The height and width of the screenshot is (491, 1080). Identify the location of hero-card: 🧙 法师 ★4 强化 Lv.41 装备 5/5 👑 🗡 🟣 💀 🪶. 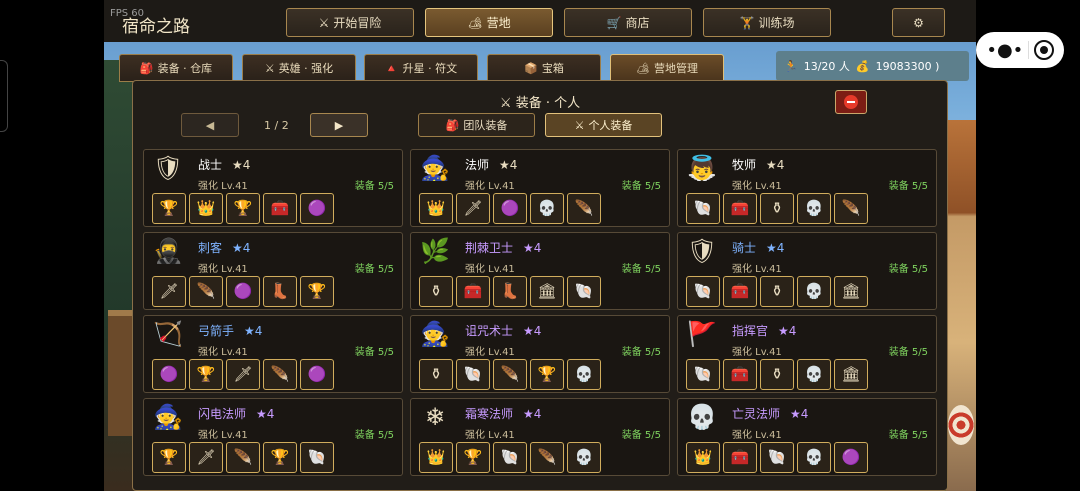
(540, 188).